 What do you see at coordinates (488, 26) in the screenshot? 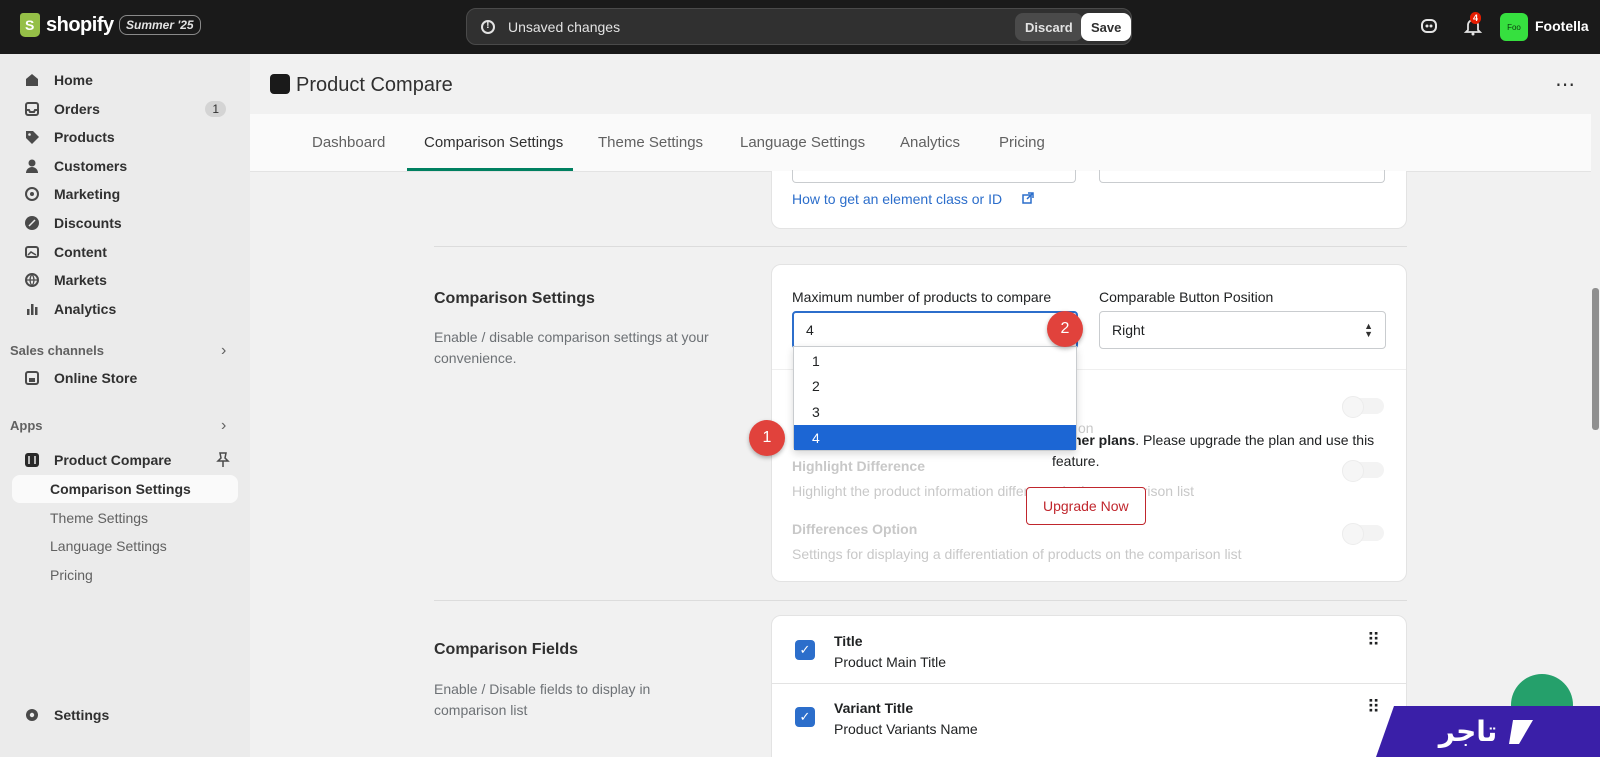
I see `warning-icon` at bounding box center [488, 26].